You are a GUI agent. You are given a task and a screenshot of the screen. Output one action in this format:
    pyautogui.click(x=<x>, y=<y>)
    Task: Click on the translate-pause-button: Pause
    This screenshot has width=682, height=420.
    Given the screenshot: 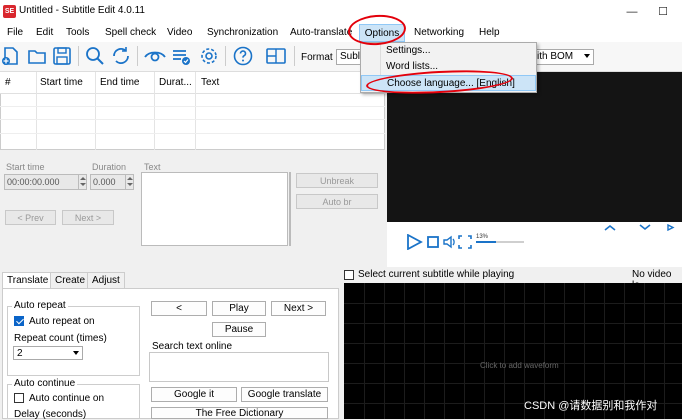 What is the action you would take?
    pyautogui.click(x=239, y=329)
    